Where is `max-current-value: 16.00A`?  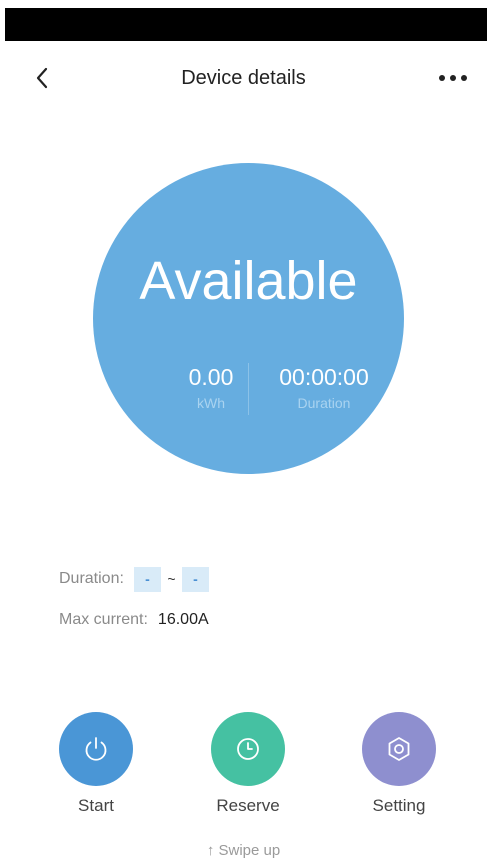 max-current-value: 16.00A is located at coordinates (183, 619).